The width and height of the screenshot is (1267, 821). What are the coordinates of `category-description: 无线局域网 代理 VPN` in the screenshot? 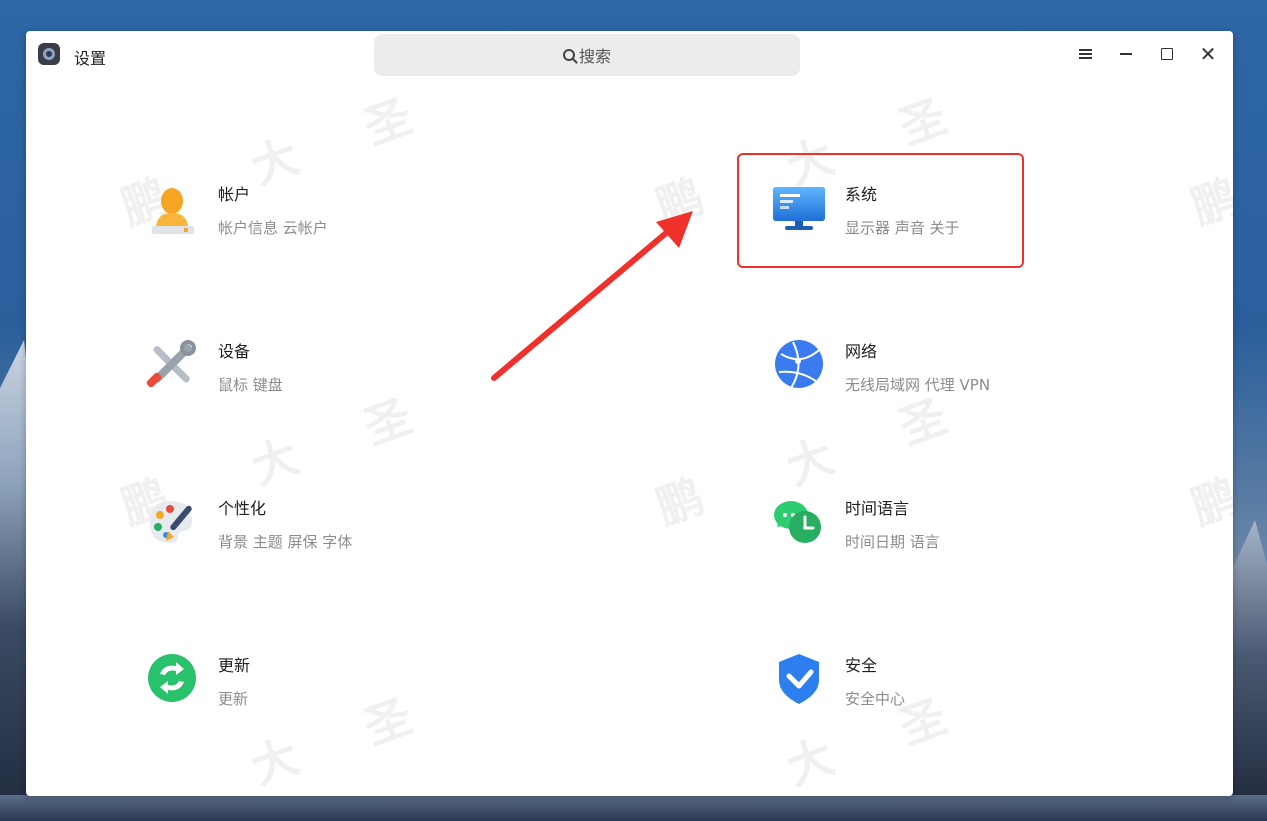 It's located at (918, 385).